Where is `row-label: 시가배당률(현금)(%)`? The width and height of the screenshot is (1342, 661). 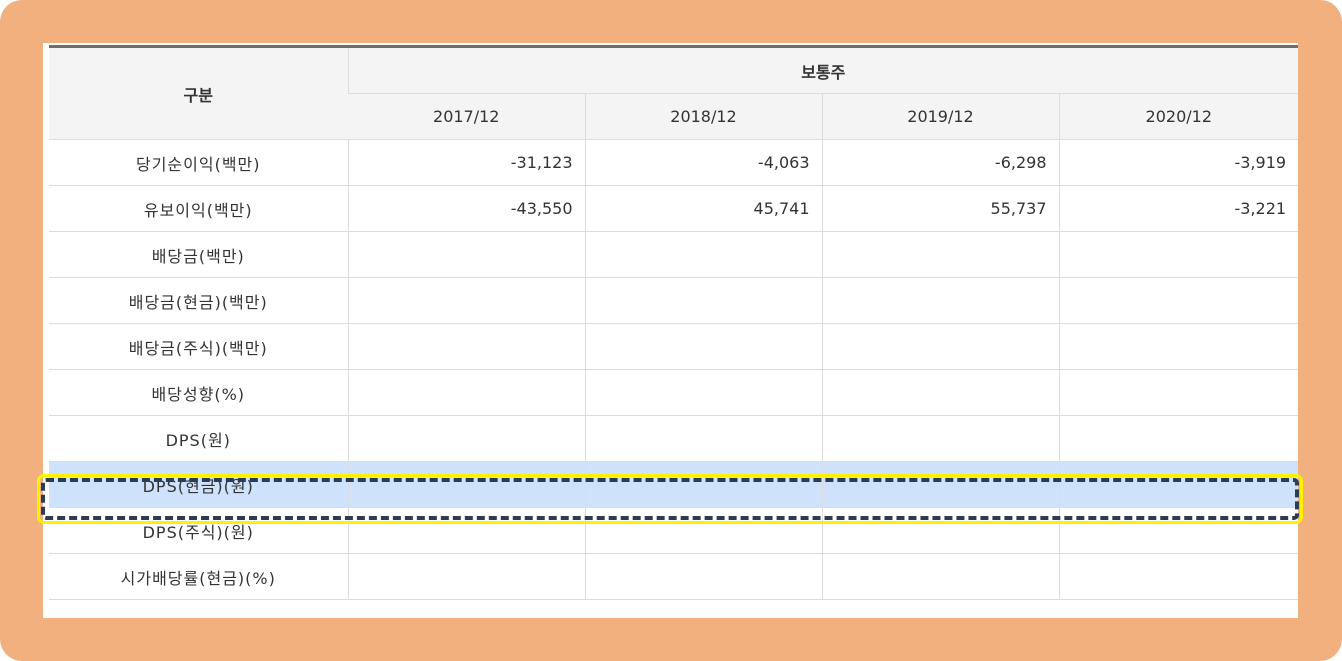 row-label: 시가배당률(현금)(%) is located at coordinates (198, 576).